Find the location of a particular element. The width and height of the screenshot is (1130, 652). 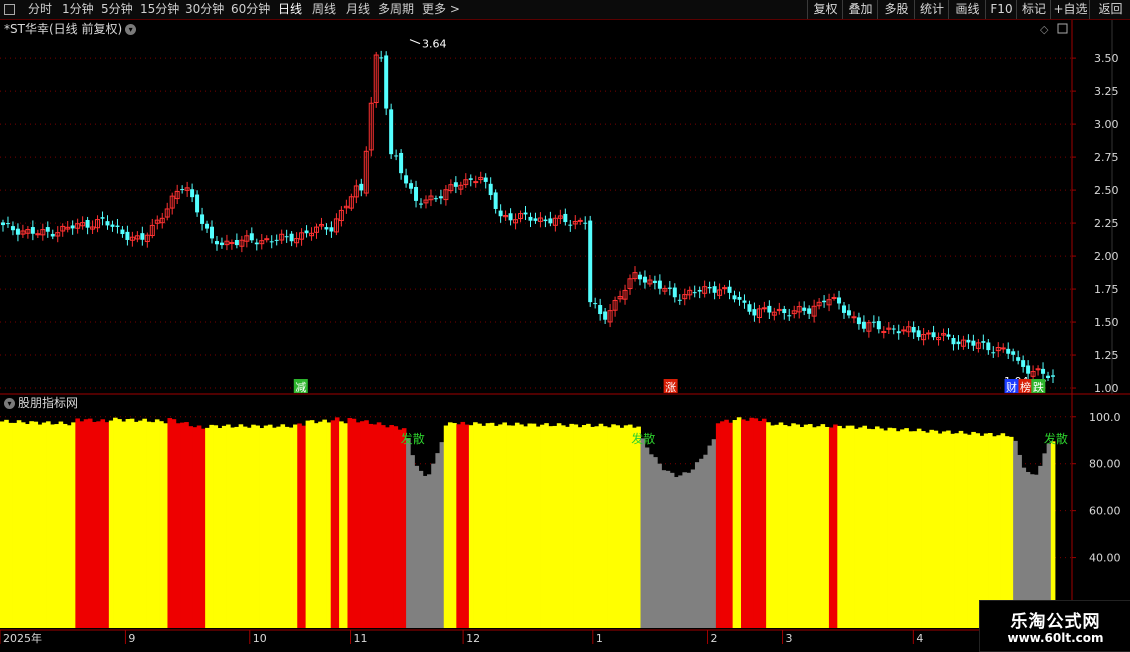

layout-icon is located at coordinates (1062, 28).